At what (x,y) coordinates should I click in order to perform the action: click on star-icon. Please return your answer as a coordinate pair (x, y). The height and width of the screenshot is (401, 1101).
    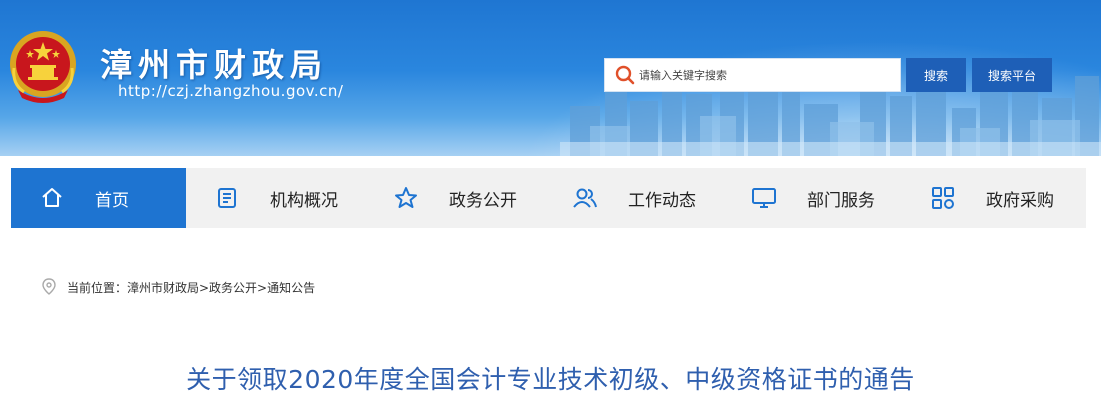
    Looking at the image, I should click on (406, 198).